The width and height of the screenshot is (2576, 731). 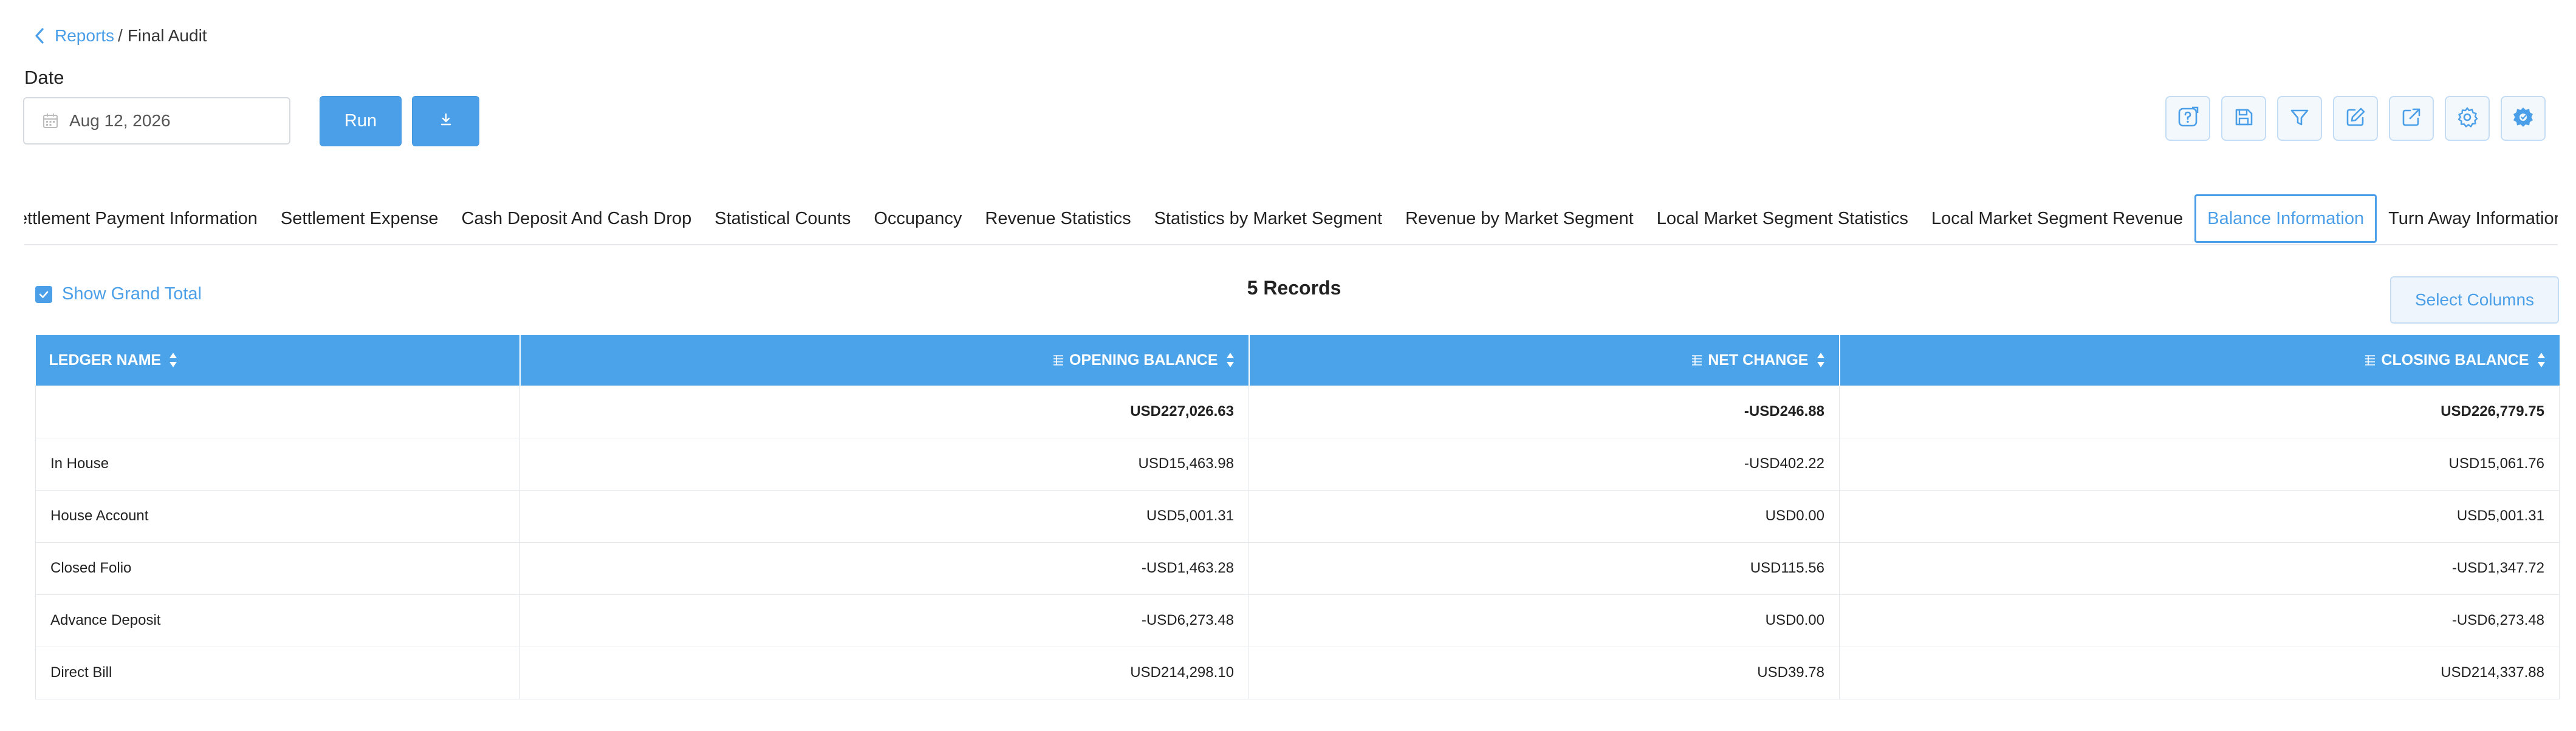 What do you see at coordinates (2057, 218) in the screenshot?
I see `tab-local-market-segment-revenue: Local Market Segment Revenue` at bounding box center [2057, 218].